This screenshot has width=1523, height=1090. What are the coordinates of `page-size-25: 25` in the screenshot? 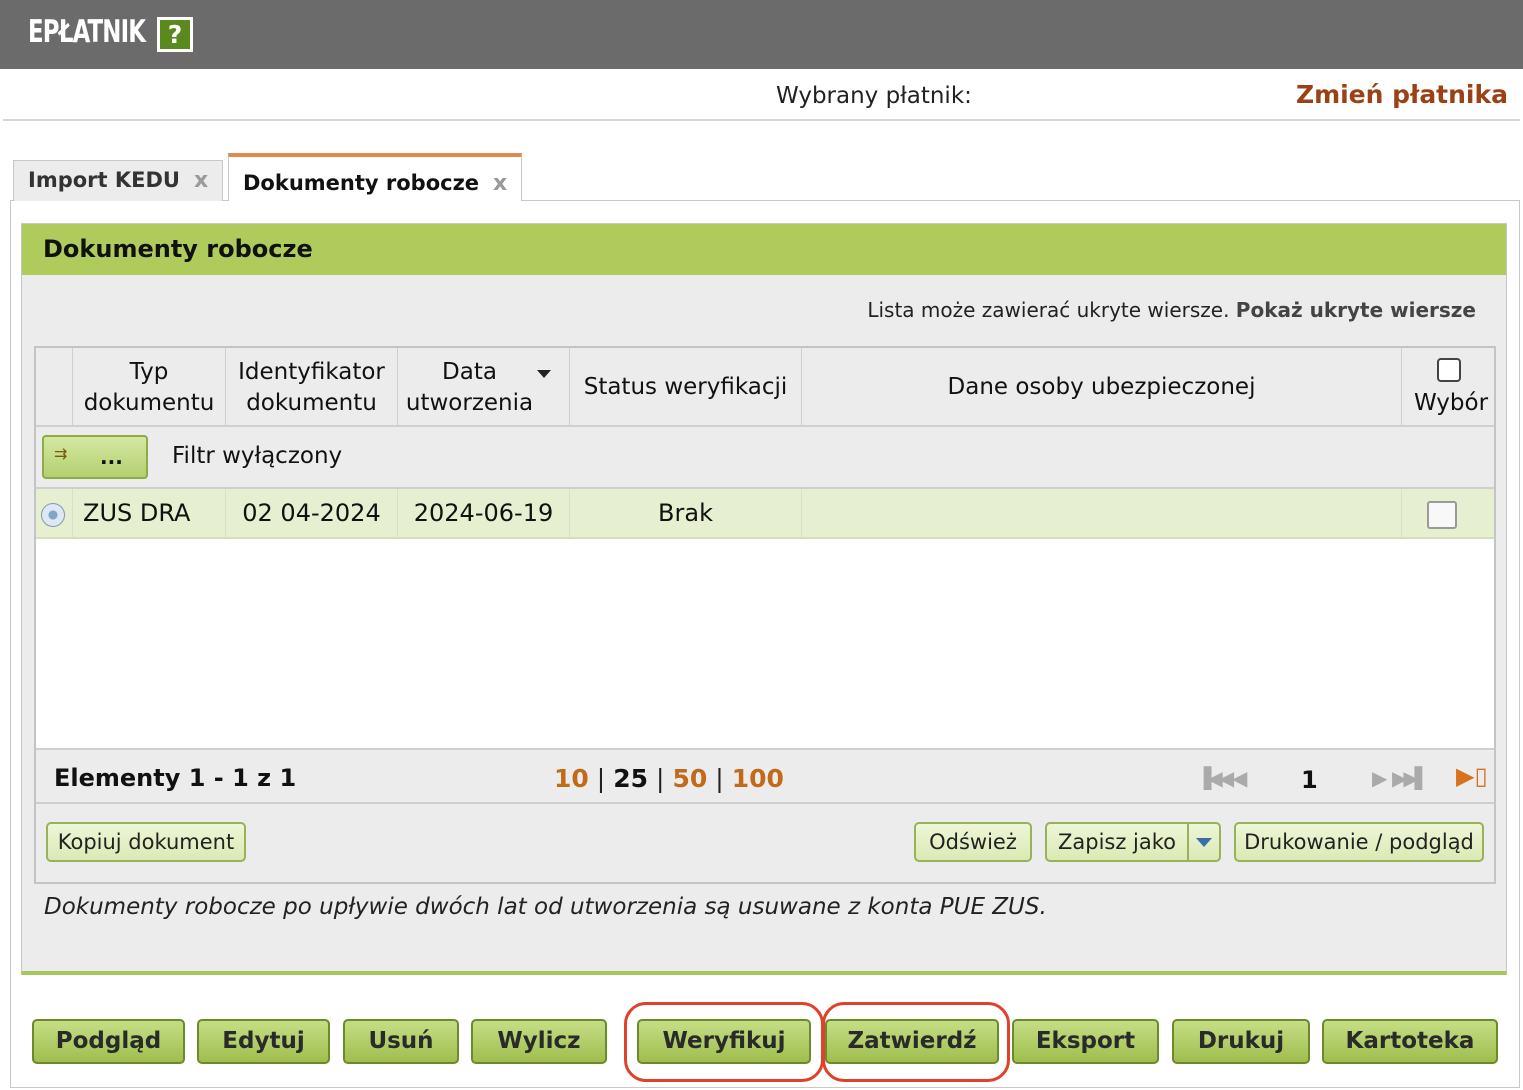 It's located at (631, 778).